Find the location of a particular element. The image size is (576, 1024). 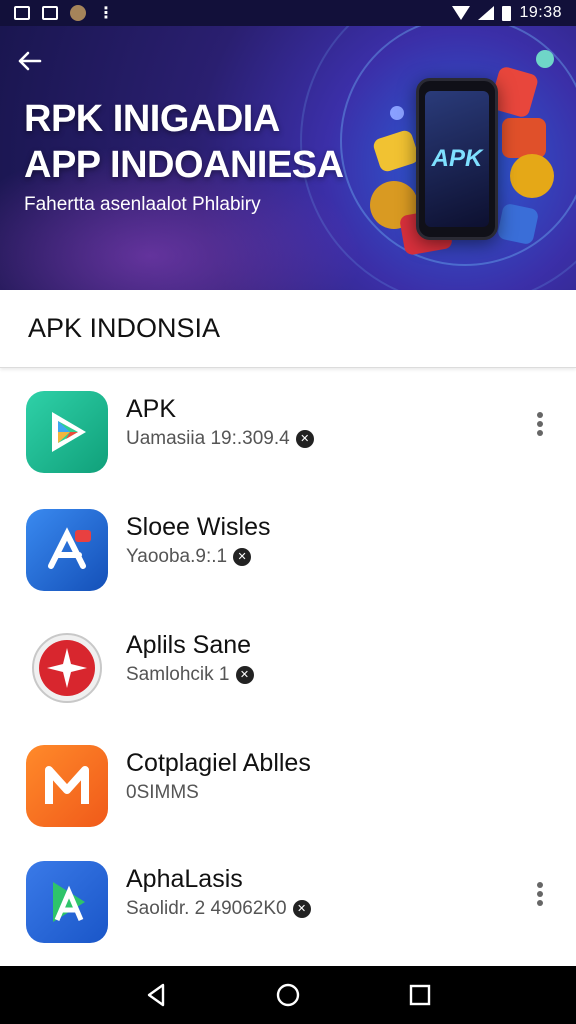

hero-title-line1: RPK INIGADIA is located at coordinates (152, 119).